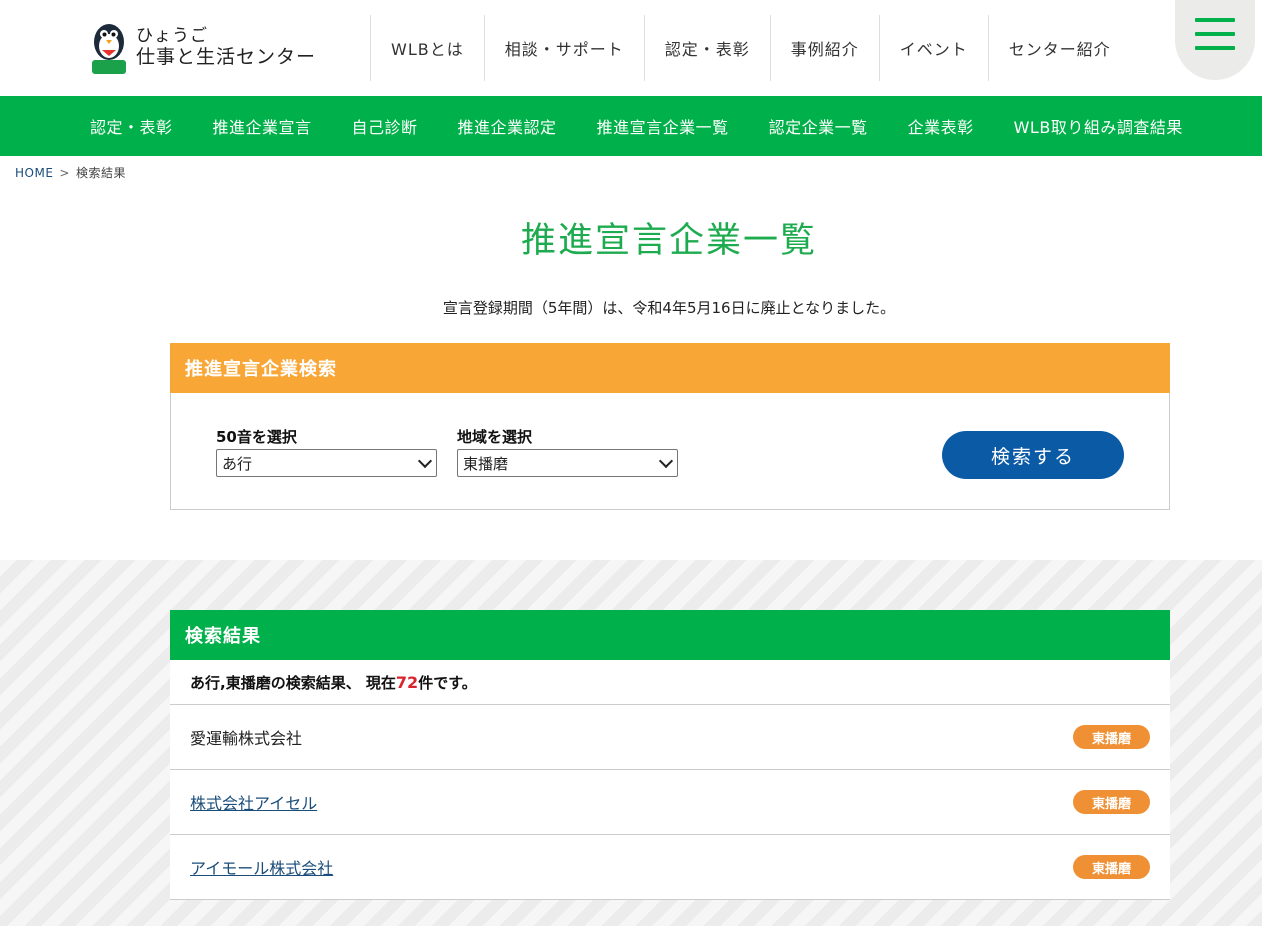 The width and height of the screenshot is (1262, 926). What do you see at coordinates (706, 48) in the screenshot?
I see `nav-item-certification: 認定・表彰` at bounding box center [706, 48].